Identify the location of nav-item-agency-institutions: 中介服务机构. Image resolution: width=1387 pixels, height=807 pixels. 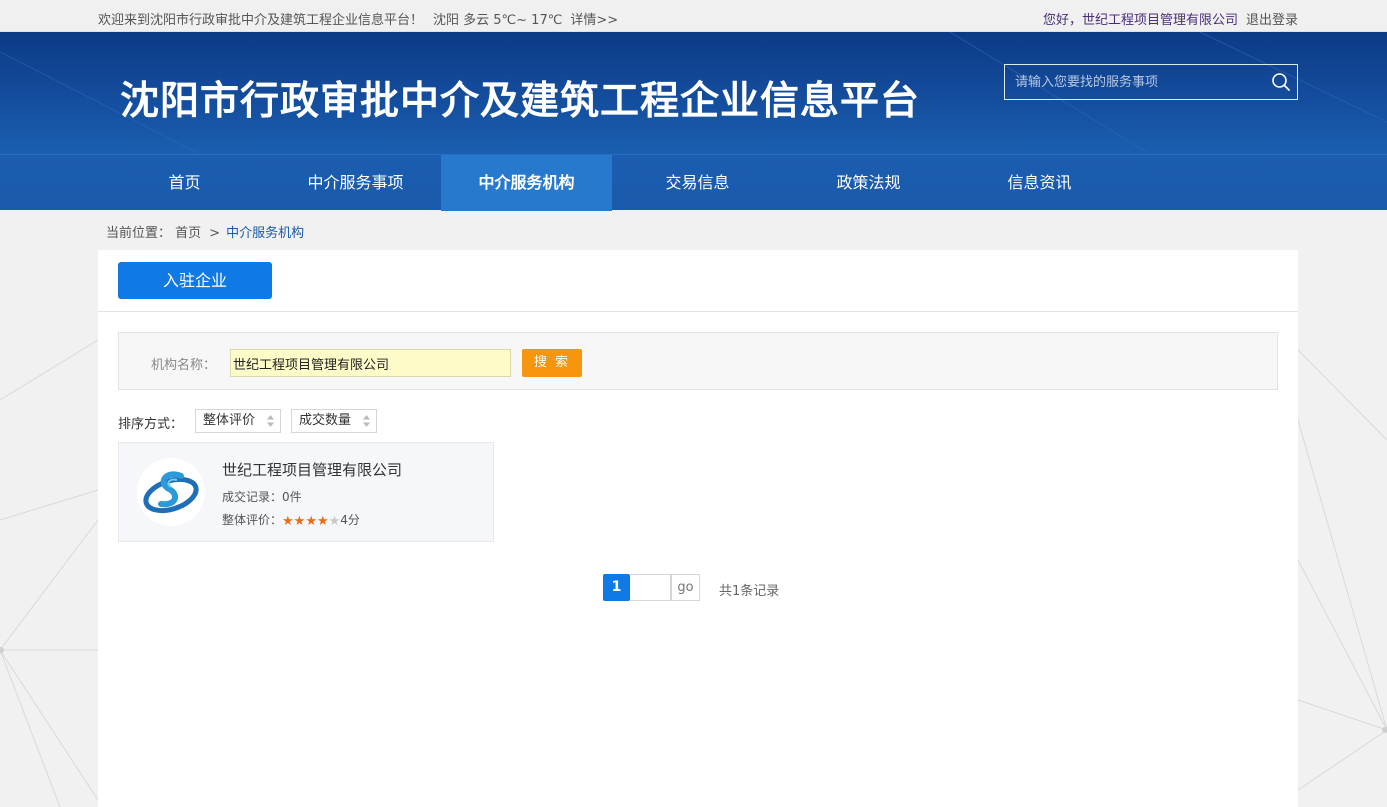
(526, 183).